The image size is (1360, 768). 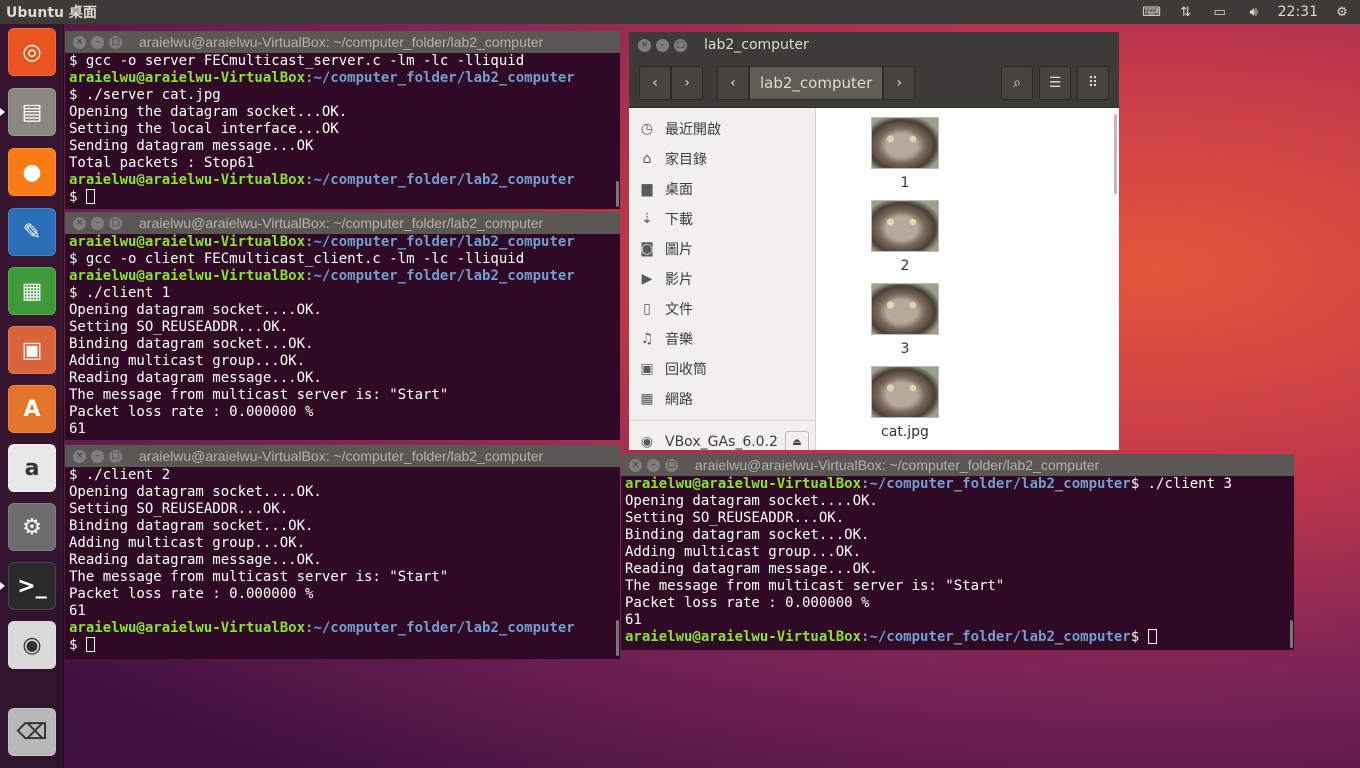 I want to click on file-manager-titlebar: × – □ lab2_computer, so click(x=874, y=45).